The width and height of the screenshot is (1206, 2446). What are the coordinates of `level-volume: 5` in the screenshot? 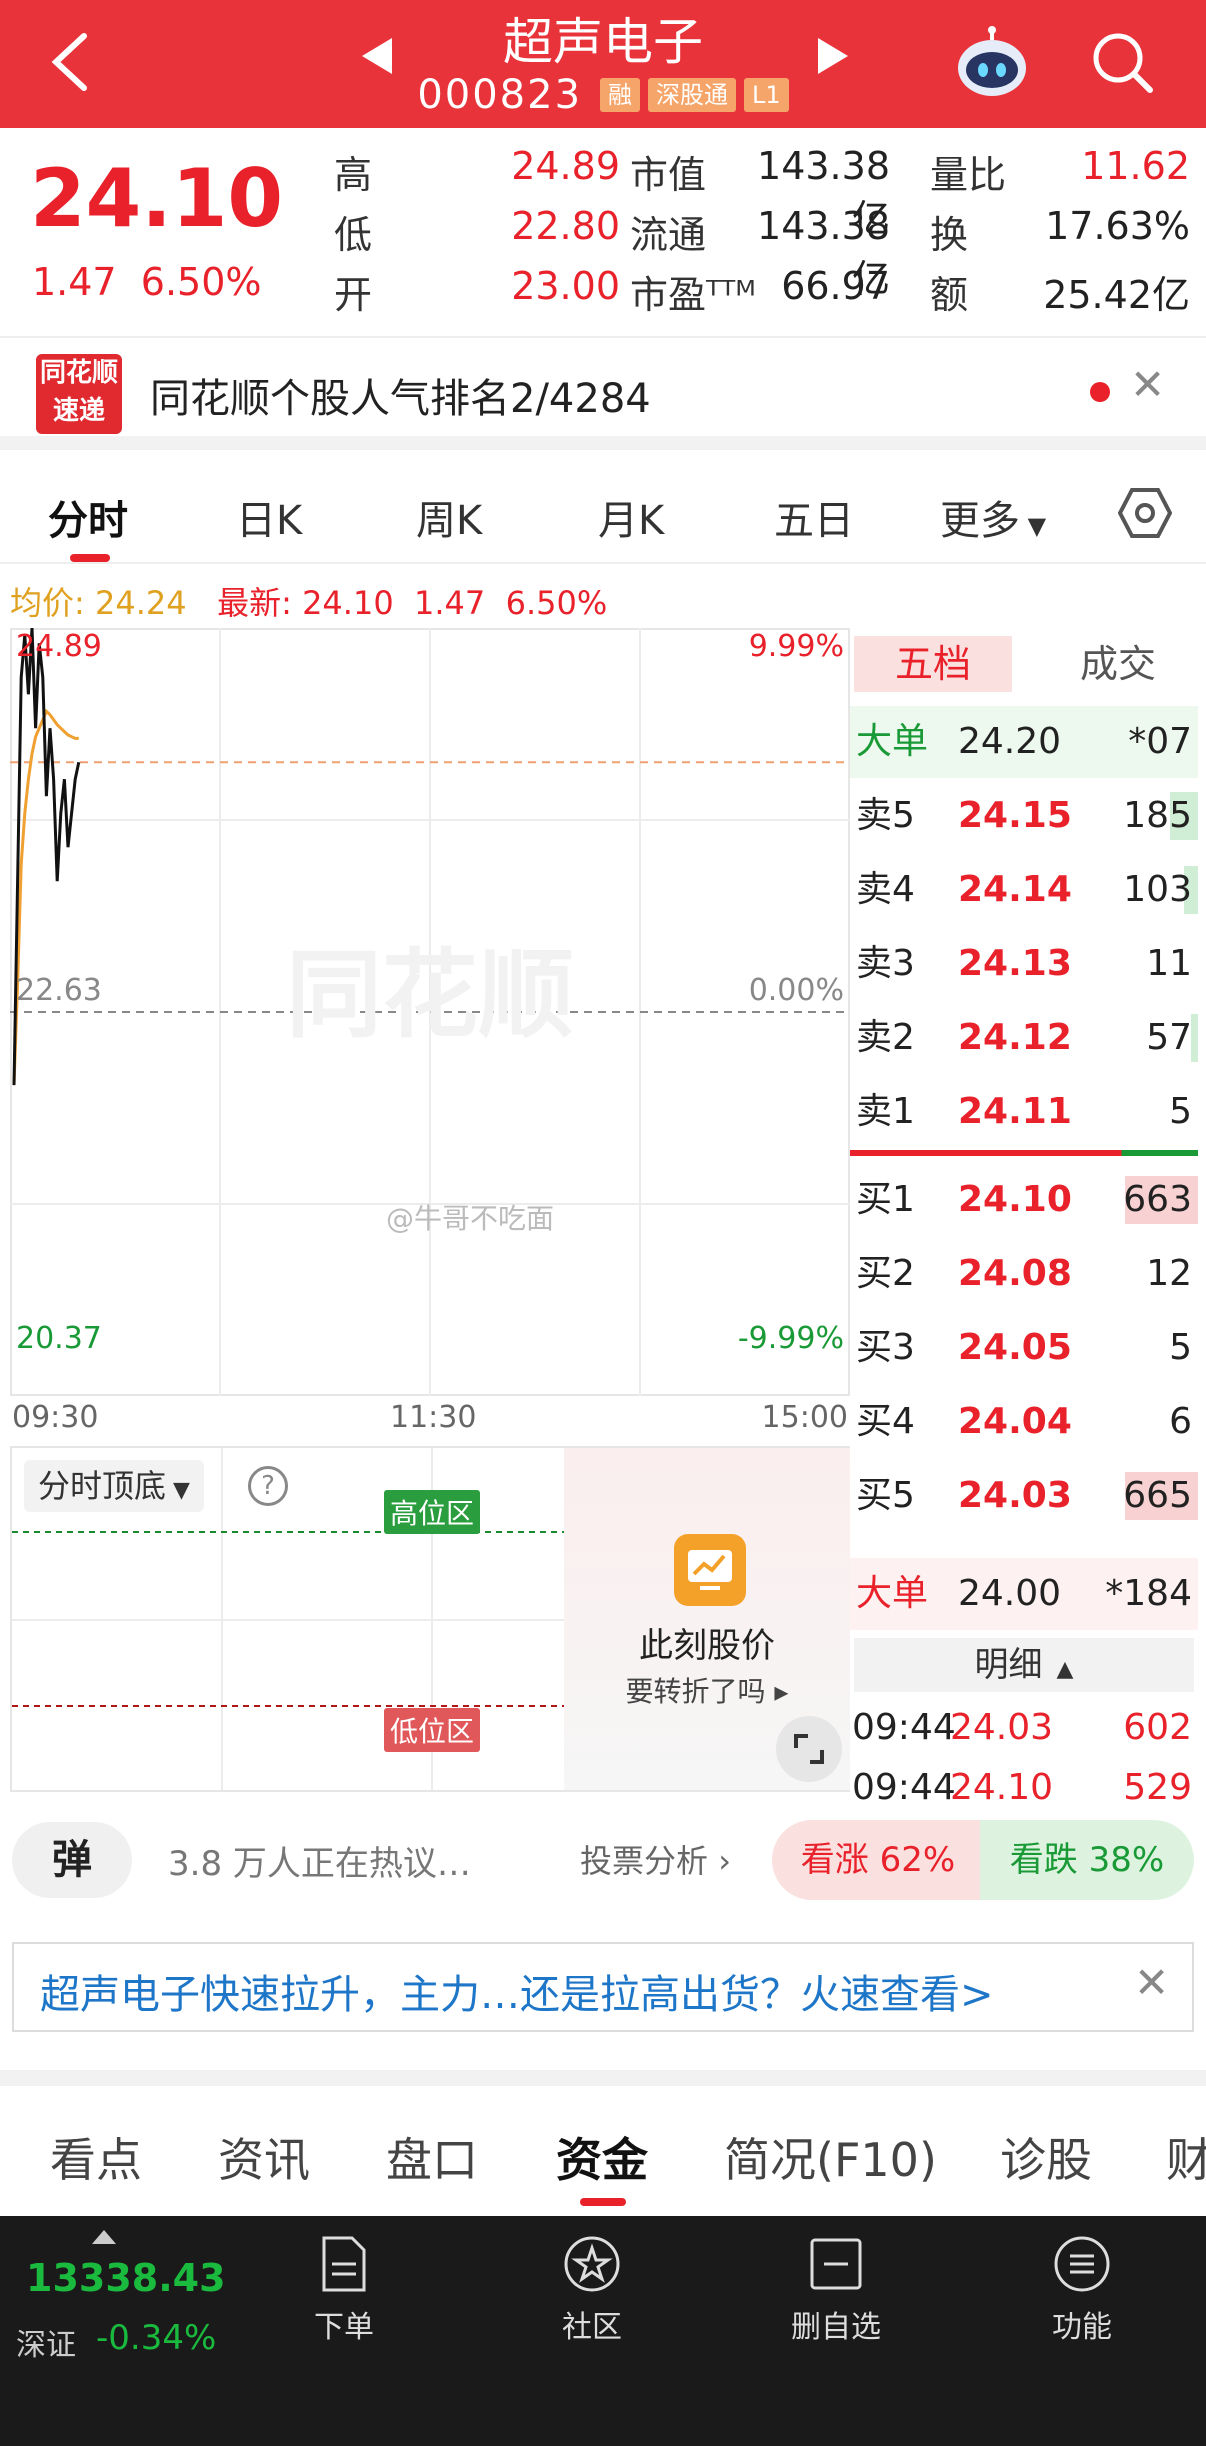 It's located at (1180, 1111).